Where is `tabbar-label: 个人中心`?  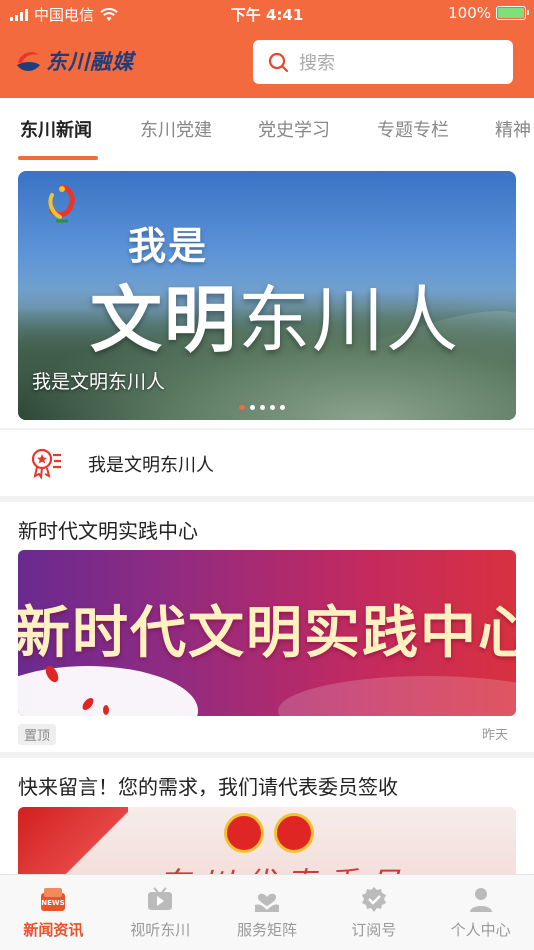
tabbar-label: 个人中心 is located at coordinates (480, 930).